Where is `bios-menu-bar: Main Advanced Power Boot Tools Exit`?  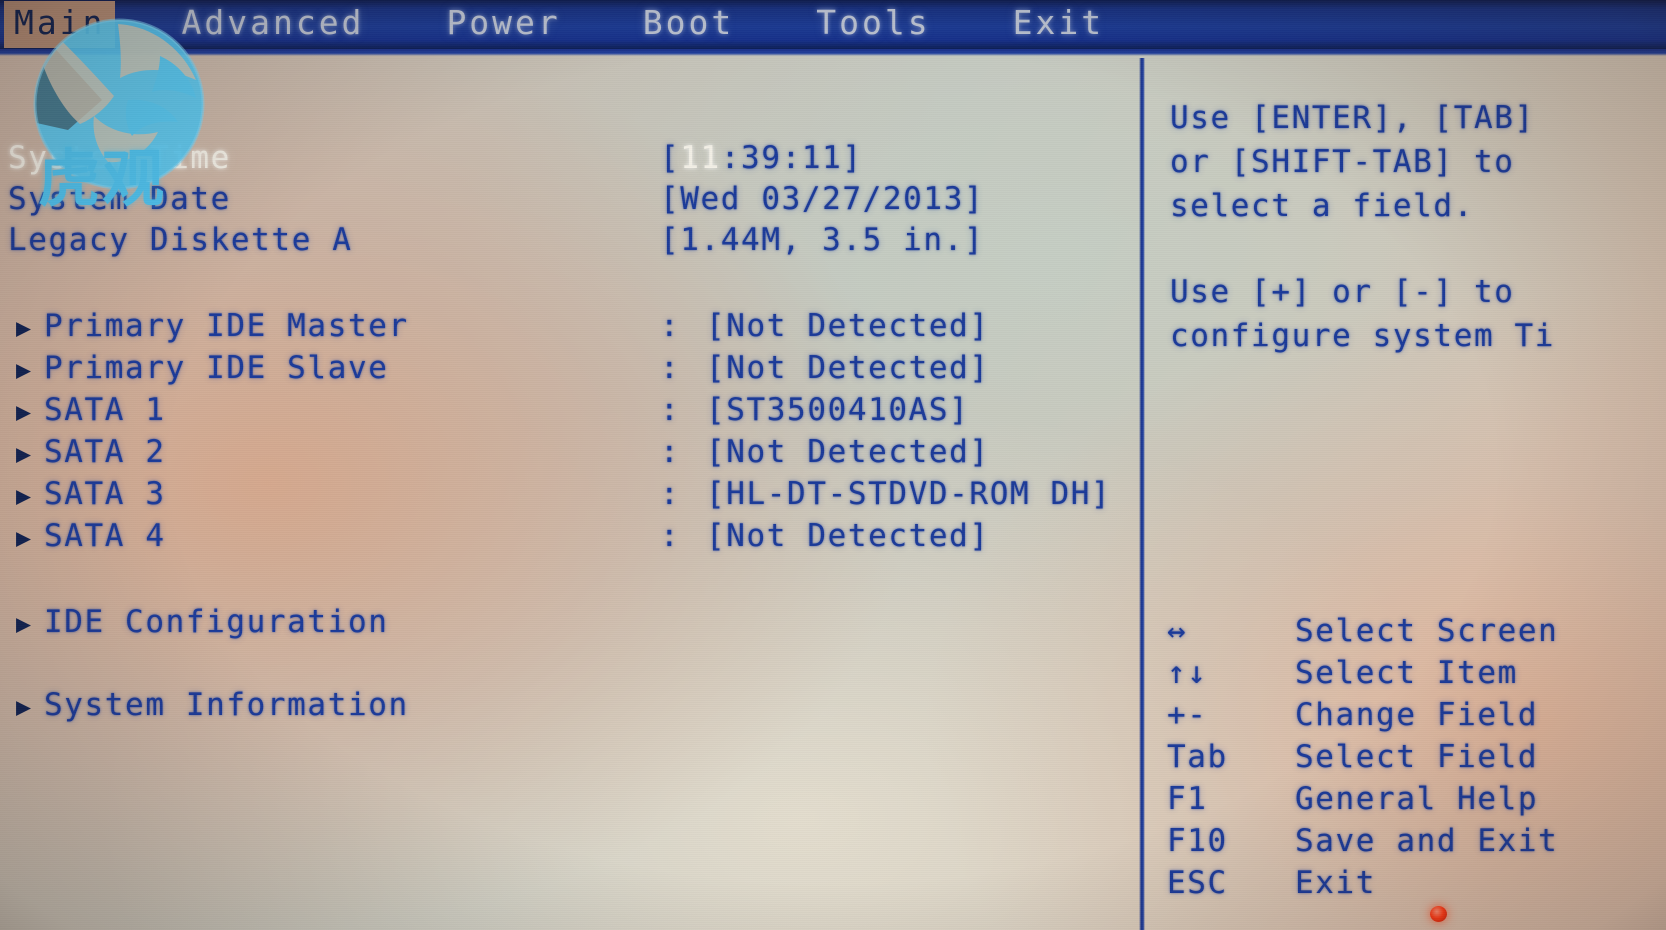
bios-menu-bar: Main Advanced Power Boot Tools Exit is located at coordinates (833, 24).